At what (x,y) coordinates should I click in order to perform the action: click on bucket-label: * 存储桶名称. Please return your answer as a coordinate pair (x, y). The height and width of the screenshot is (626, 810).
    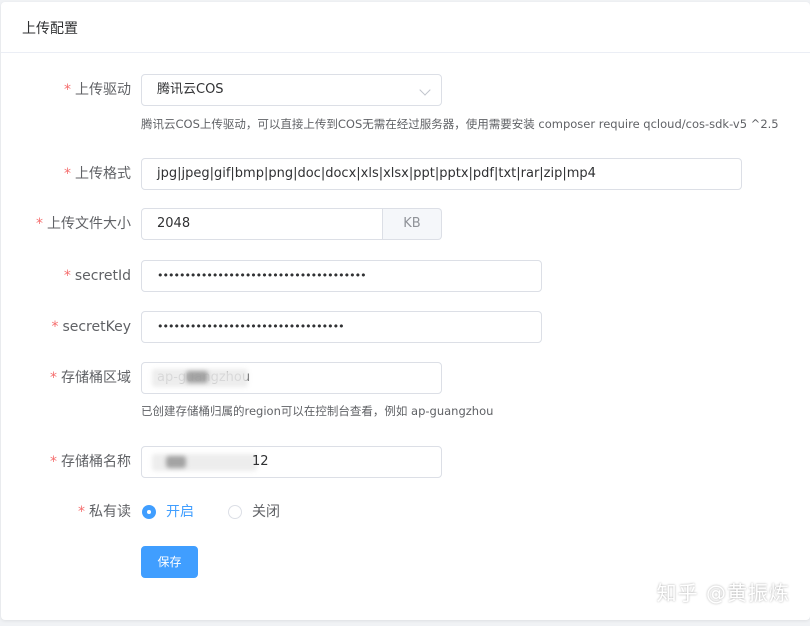
    Looking at the image, I should click on (90, 462).